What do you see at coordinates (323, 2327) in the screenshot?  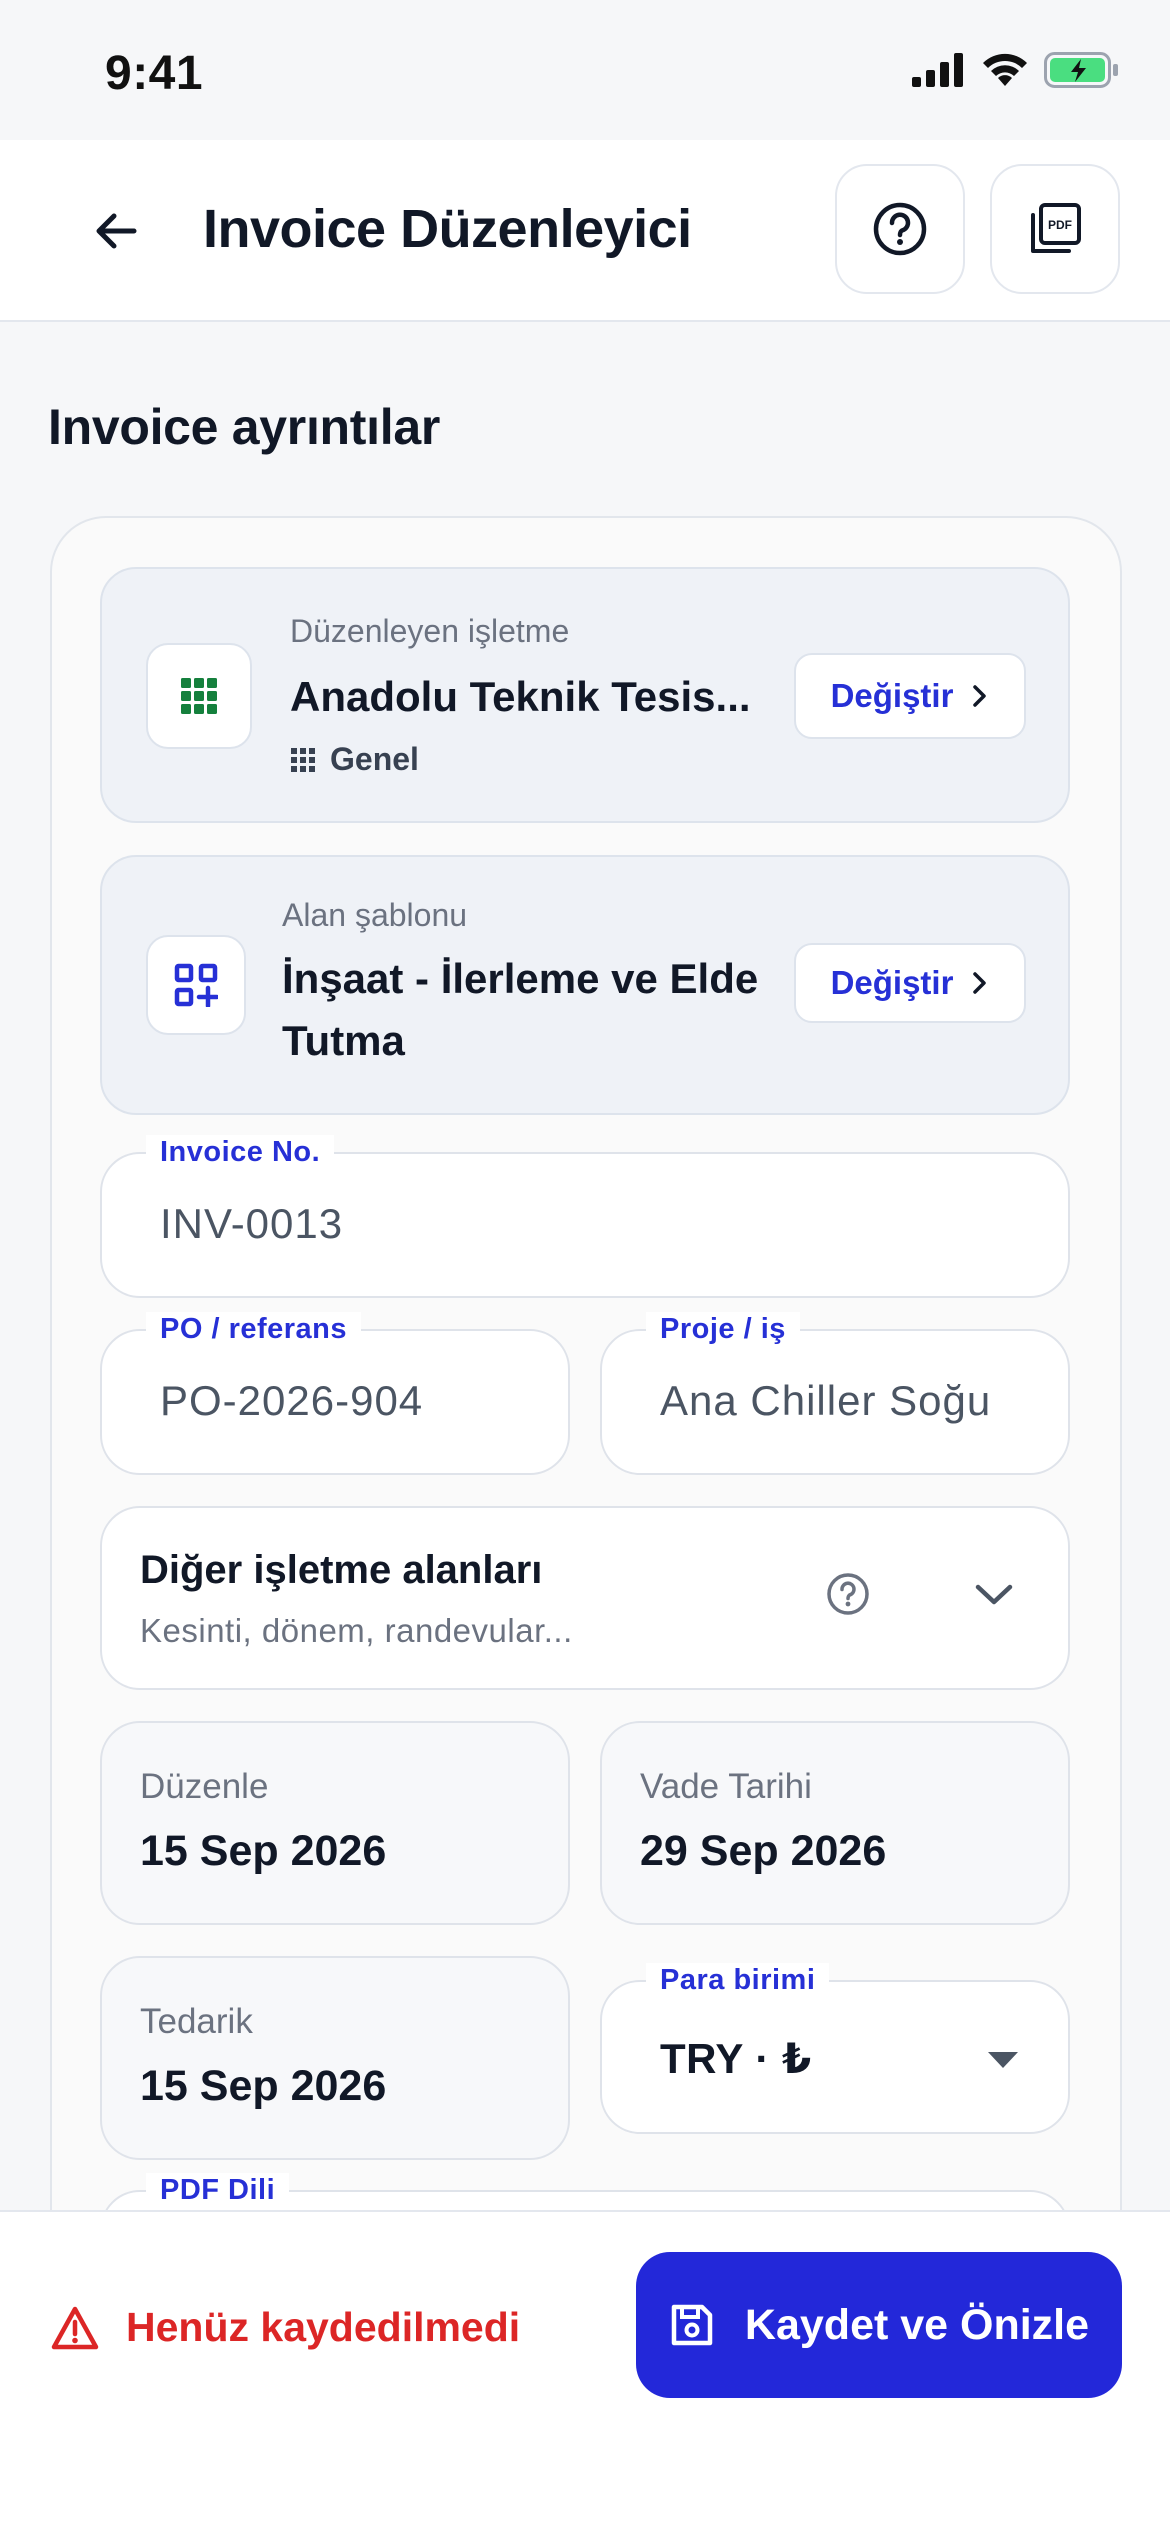 I see `unsaved-label: Henüz kaydedilmedi` at bounding box center [323, 2327].